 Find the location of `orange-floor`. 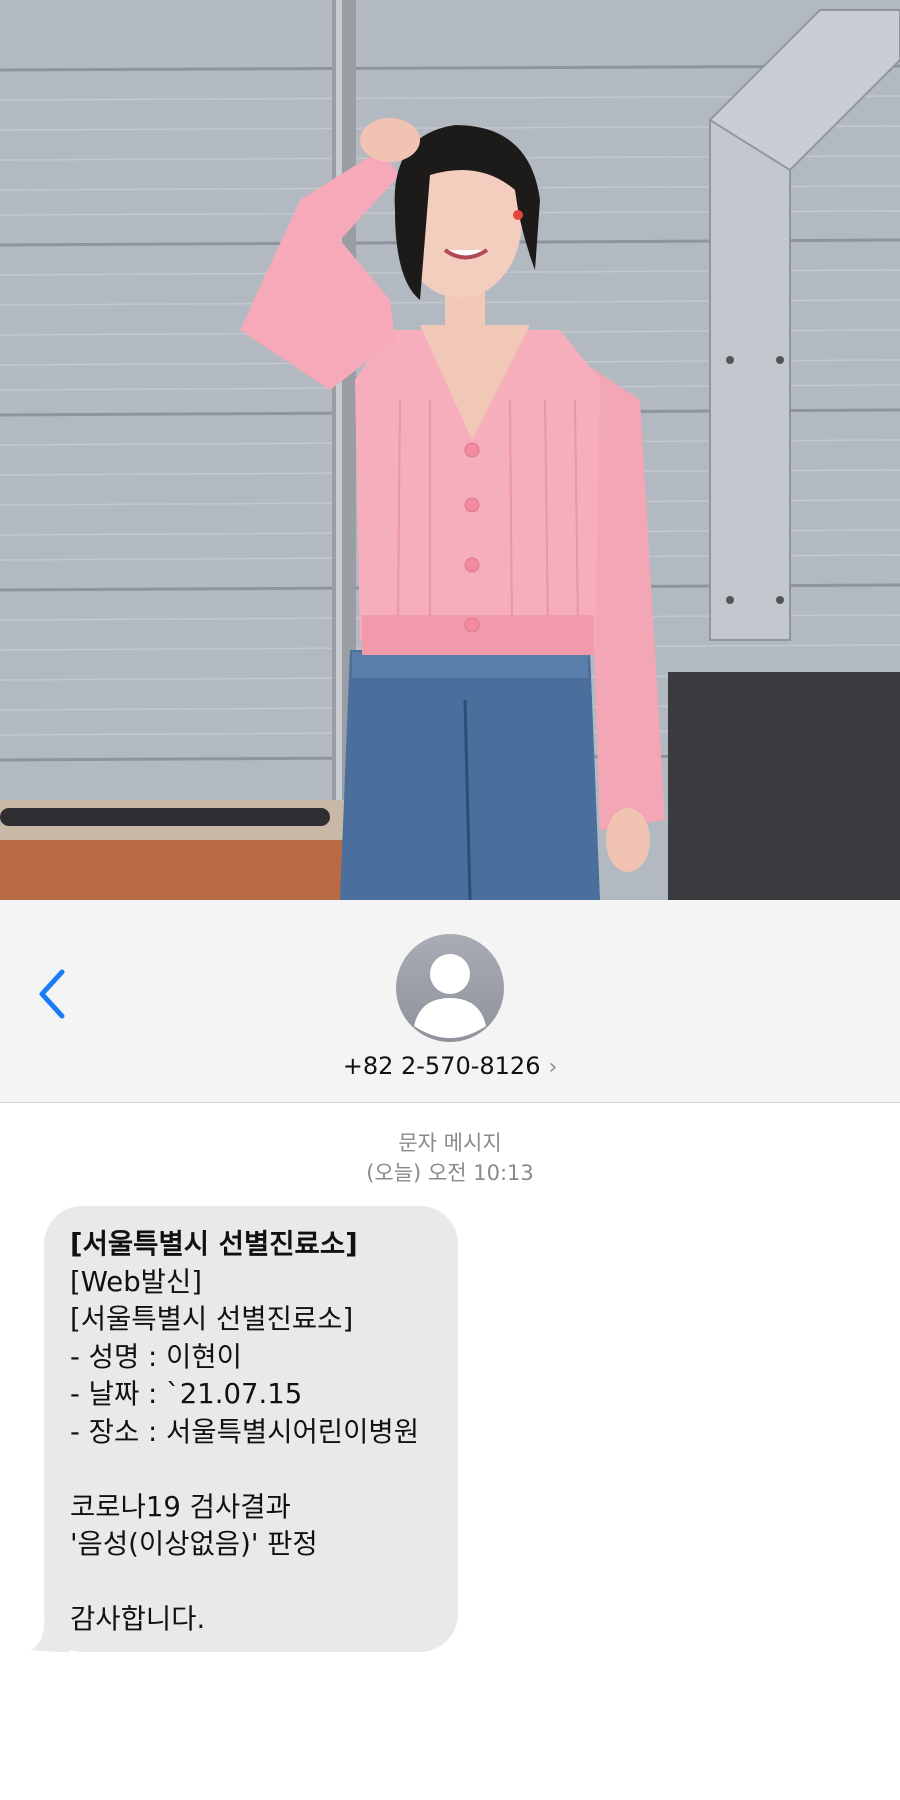

orange-floor is located at coordinates (180, 870).